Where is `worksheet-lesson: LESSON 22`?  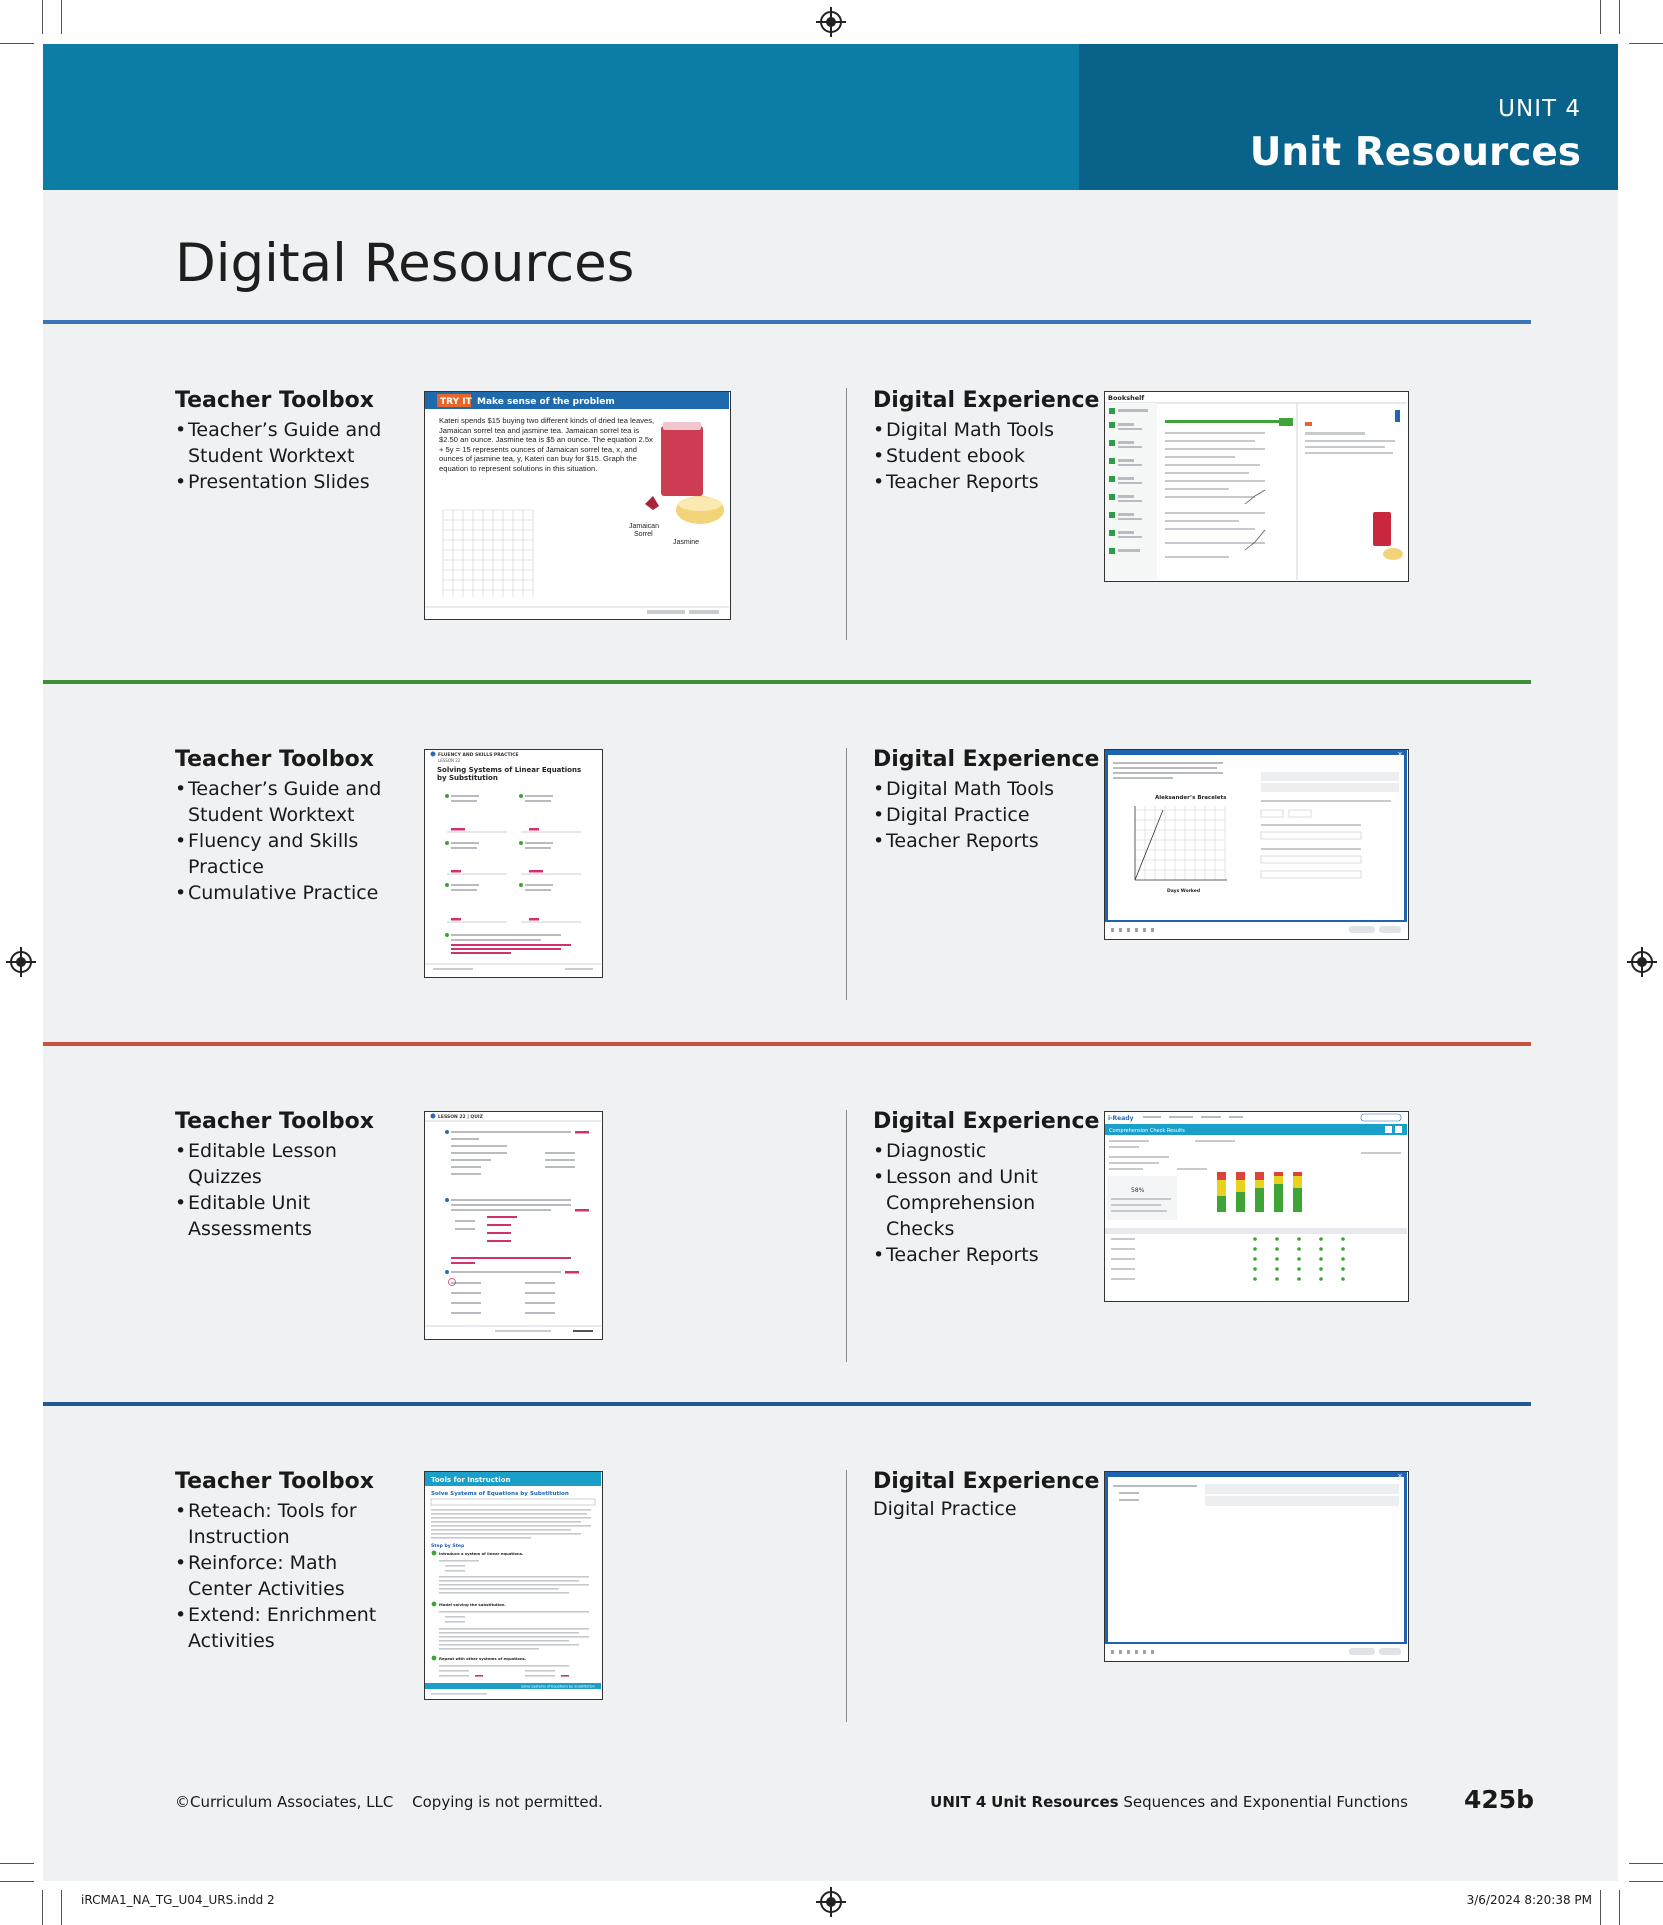 worksheet-lesson: LESSON 22 is located at coordinates (449, 760).